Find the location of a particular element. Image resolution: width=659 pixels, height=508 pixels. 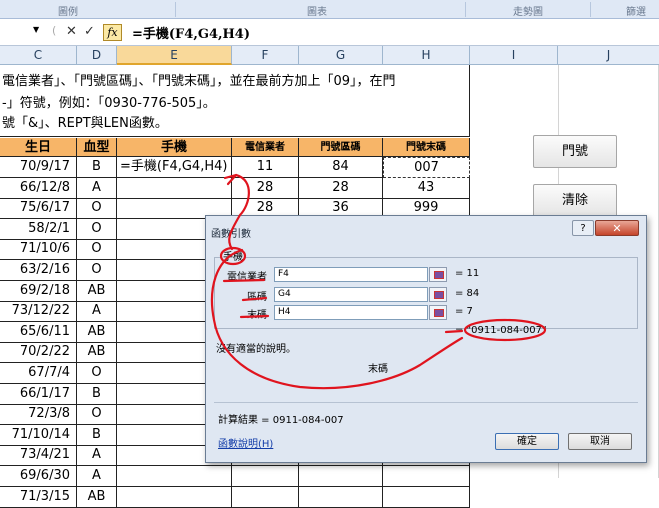

enter-icon: ✓ is located at coordinates (89, 31).